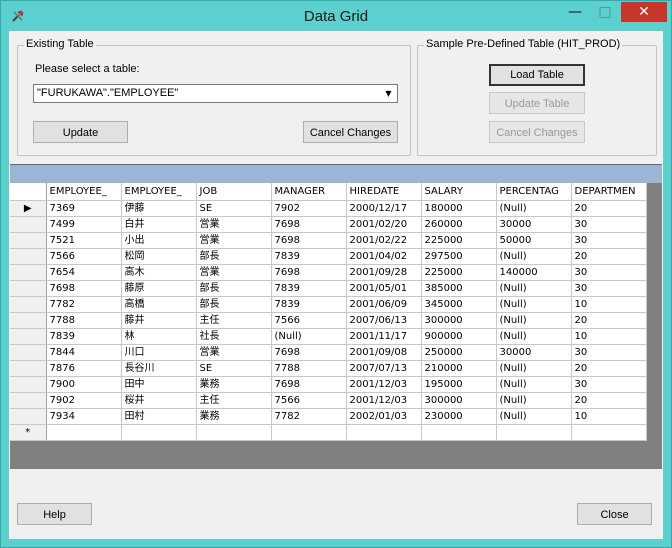  What do you see at coordinates (336, 16) in the screenshot?
I see `title-bar: Data Grid — □ ✕` at bounding box center [336, 16].